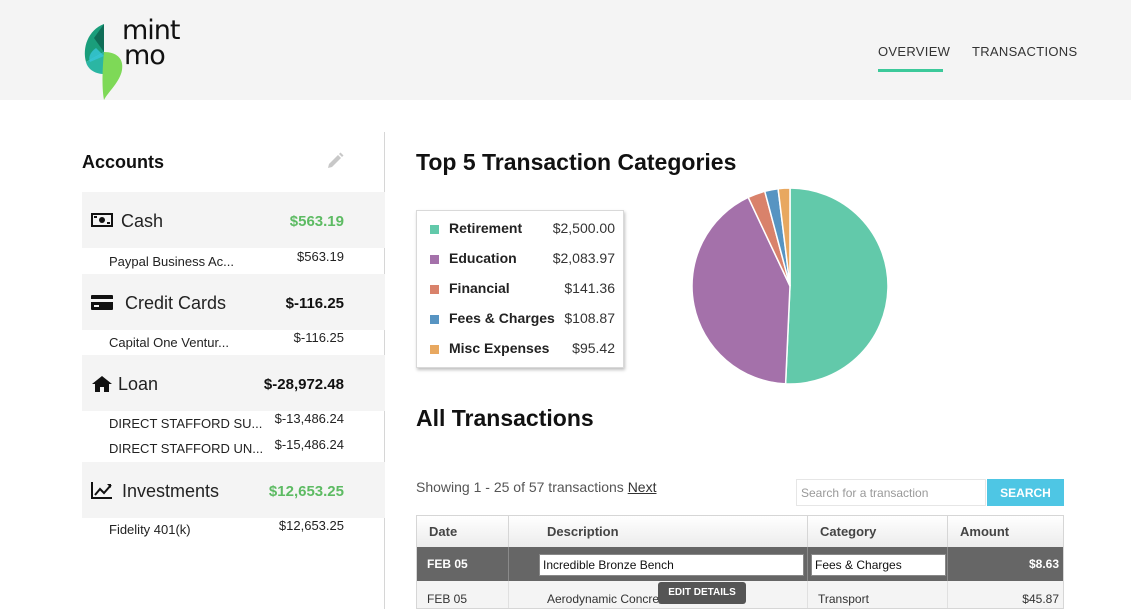 The height and width of the screenshot is (609, 1131). What do you see at coordinates (583, 228) in the screenshot?
I see `legend-value: $2,500.00` at bounding box center [583, 228].